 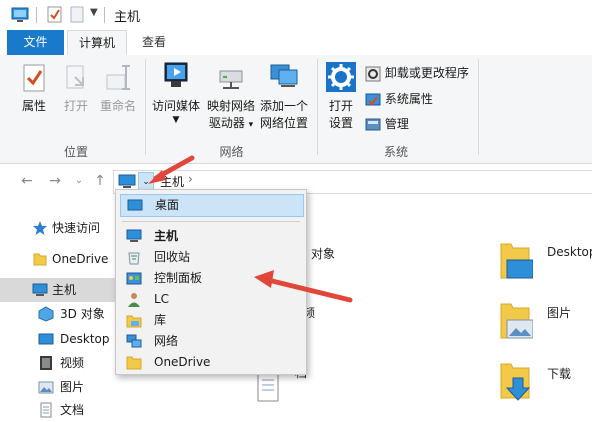 I want to click on open-settings-button: 打开 设置, so click(x=341, y=96).